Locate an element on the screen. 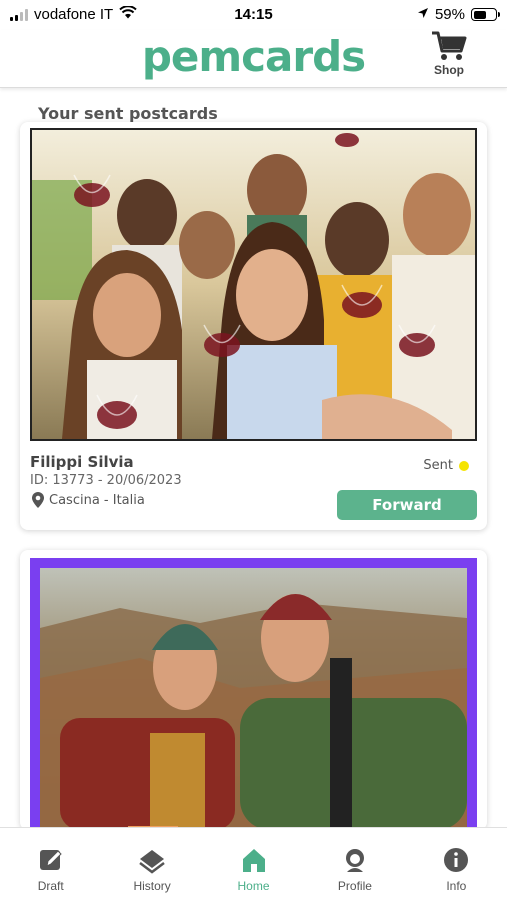 The image size is (507, 900). shop-button: Shop is located at coordinates (449, 53).